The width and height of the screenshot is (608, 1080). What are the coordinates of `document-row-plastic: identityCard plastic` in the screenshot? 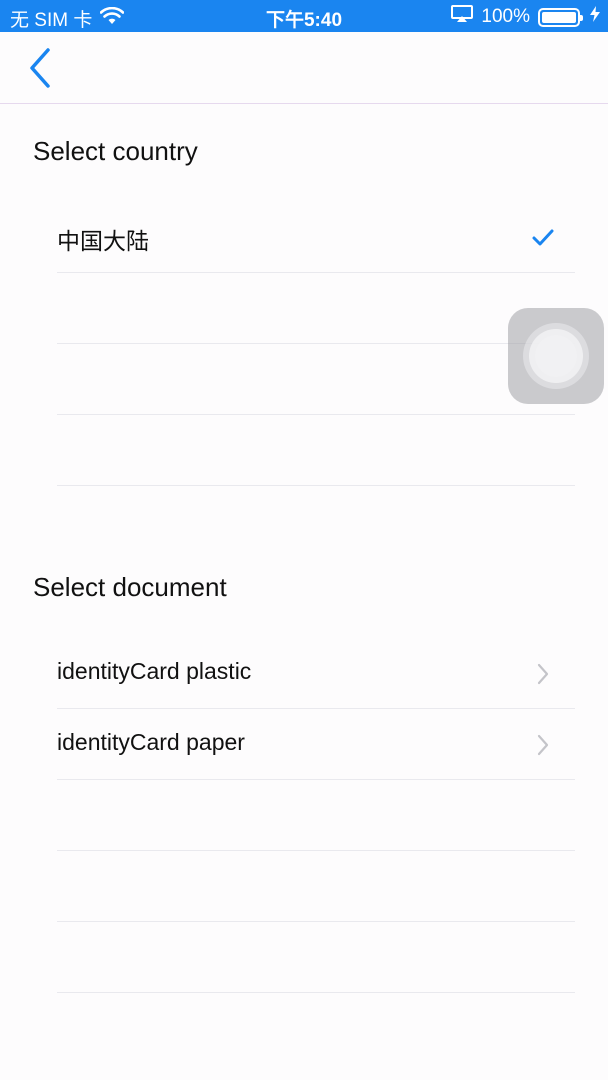 It's located at (316, 673).